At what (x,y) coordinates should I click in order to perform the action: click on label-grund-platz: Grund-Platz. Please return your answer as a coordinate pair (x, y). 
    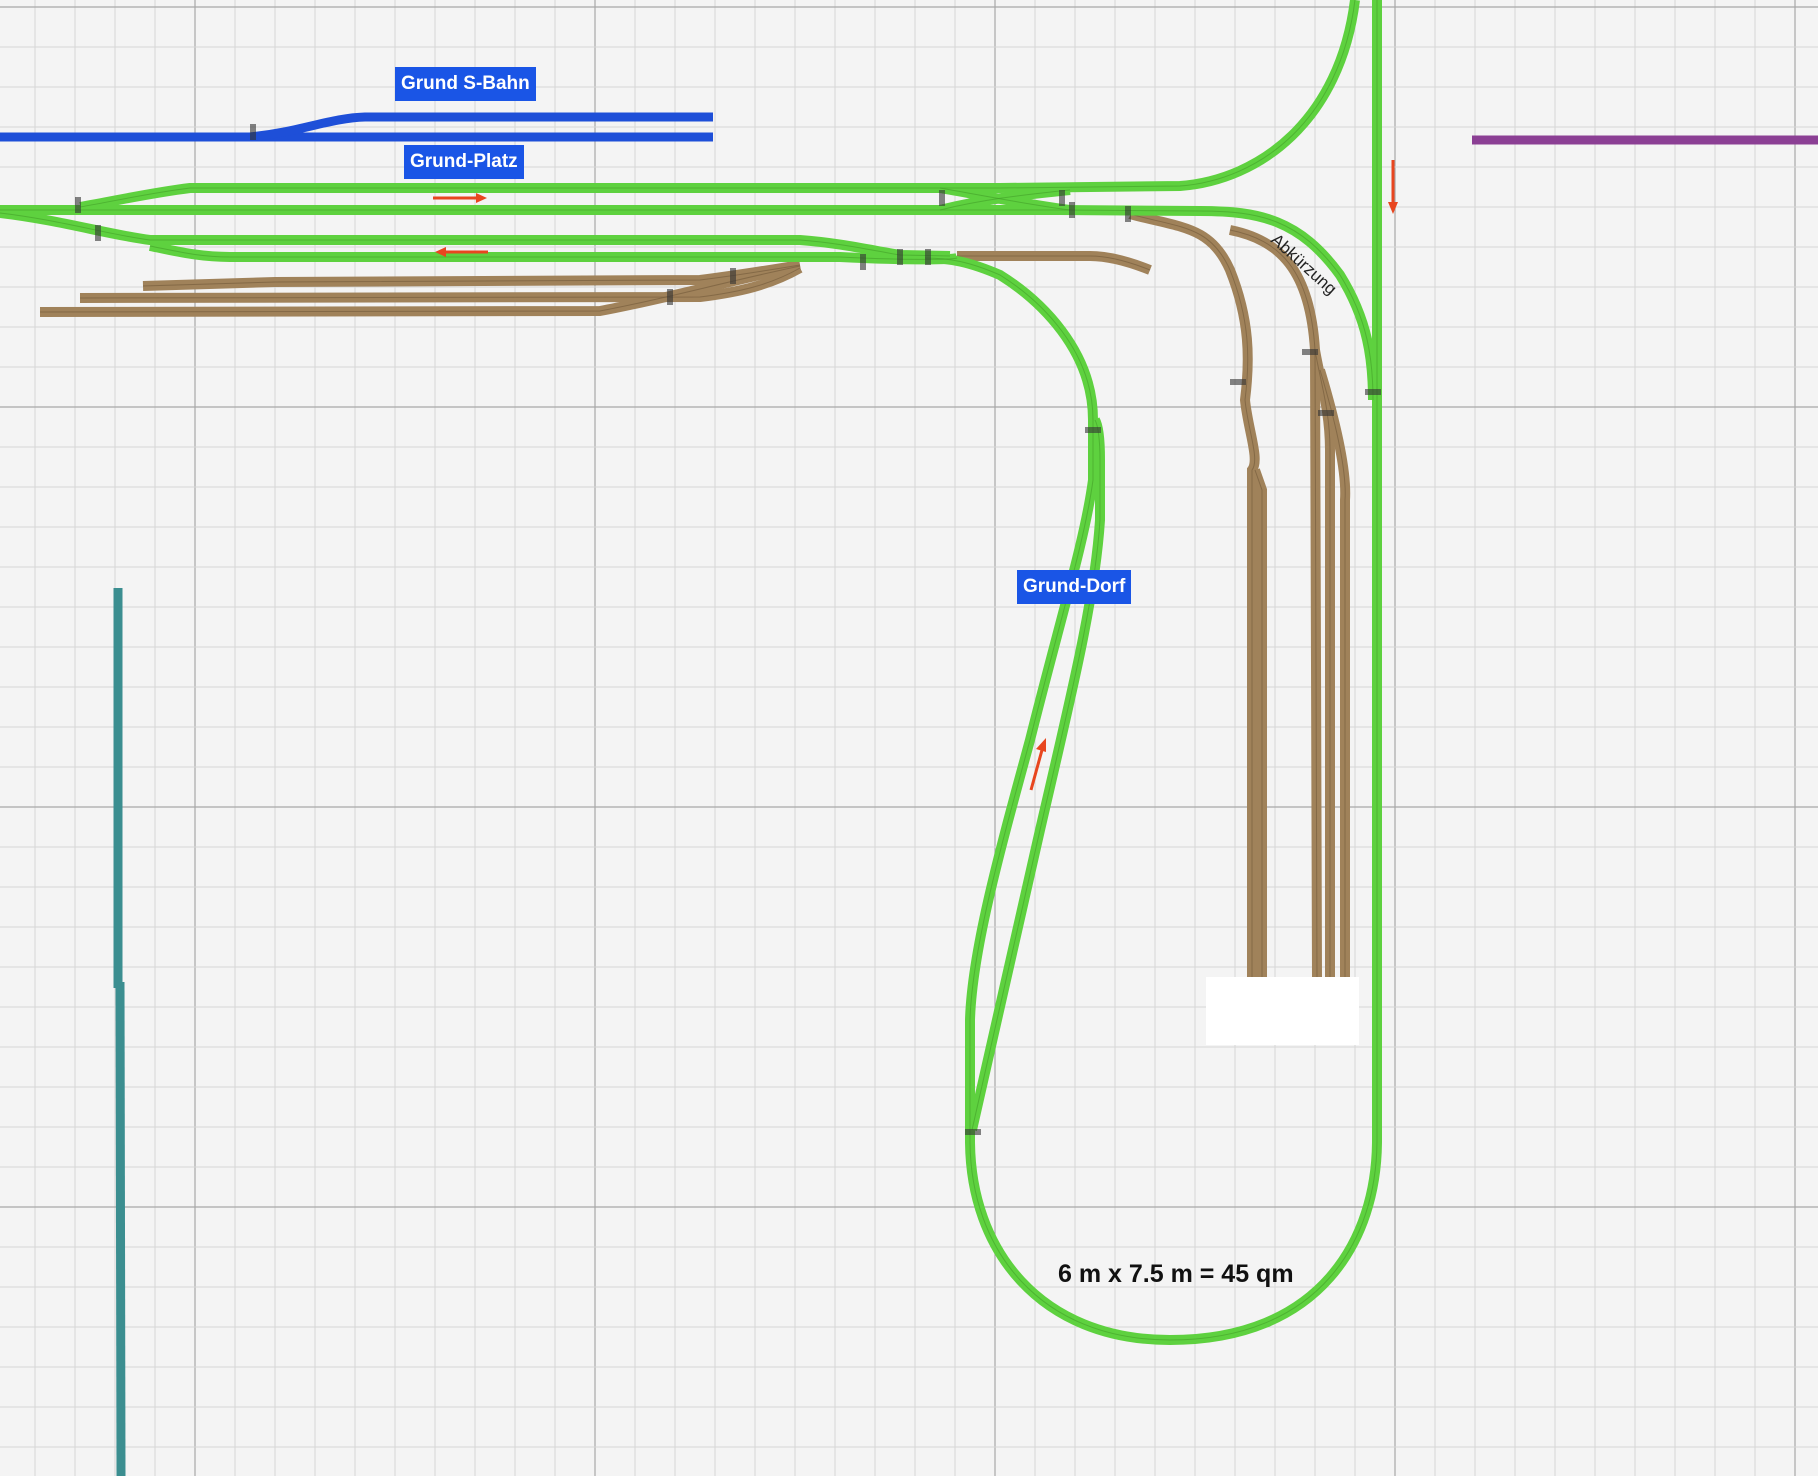
    Looking at the image, I should click on (464, 162).